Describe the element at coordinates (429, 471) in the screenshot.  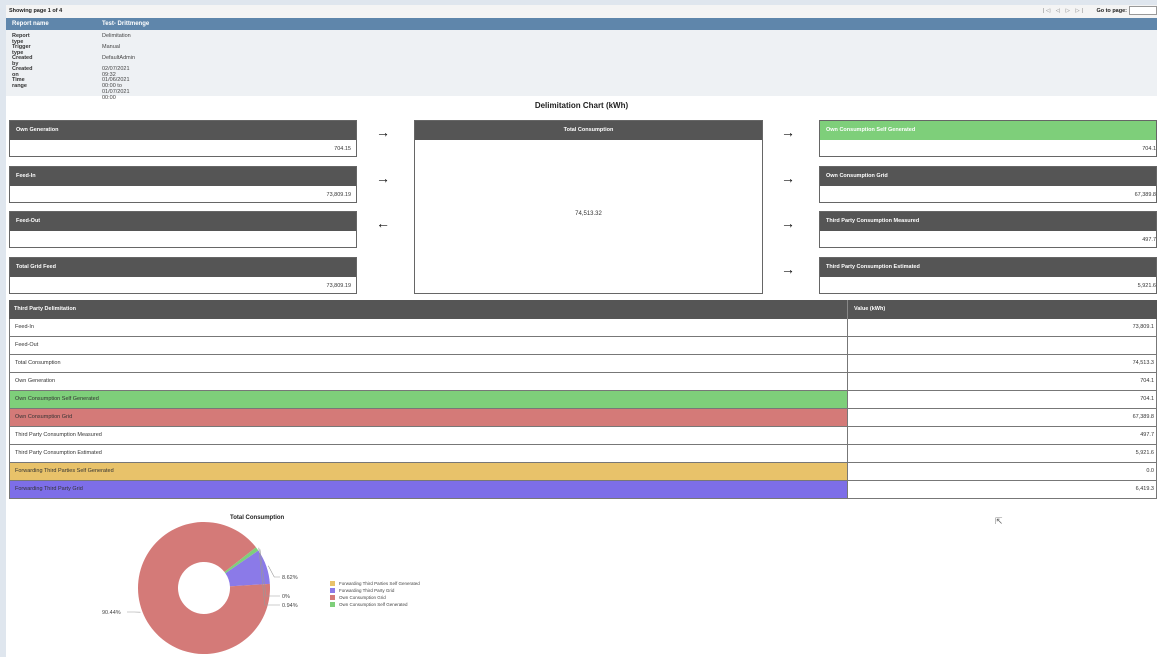
I see `row-label-cell: Forwarding Third Parties Self Generated` at that location.